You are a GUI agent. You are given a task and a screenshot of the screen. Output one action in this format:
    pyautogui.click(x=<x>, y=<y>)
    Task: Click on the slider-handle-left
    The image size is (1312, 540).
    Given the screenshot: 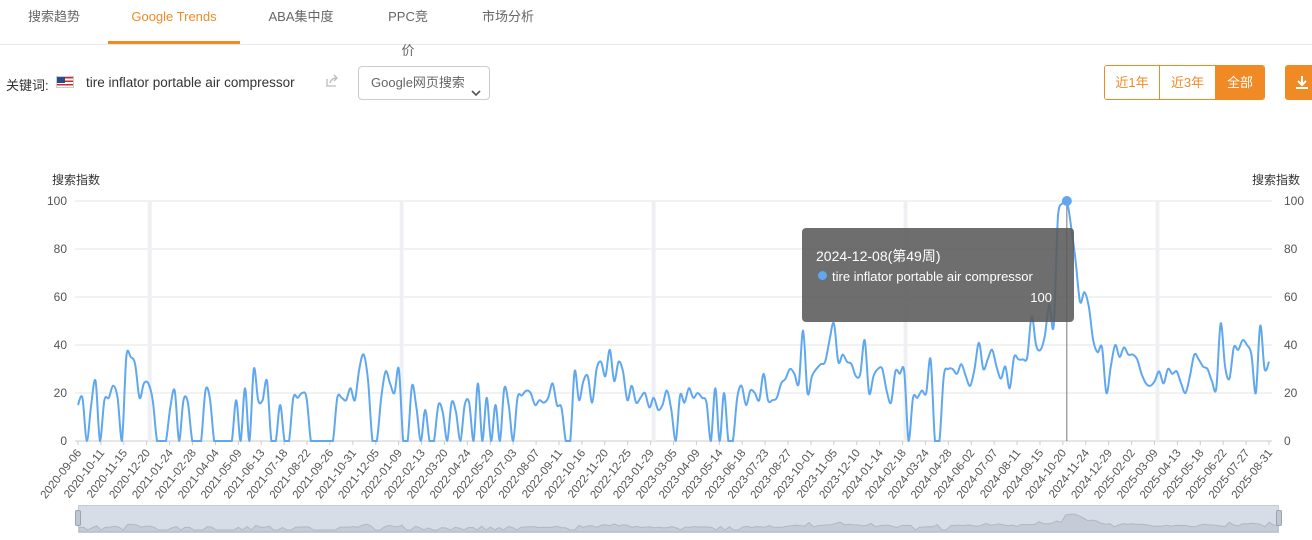 What is the action you would take?
    pyautogui.click(x=78, y=518)
    